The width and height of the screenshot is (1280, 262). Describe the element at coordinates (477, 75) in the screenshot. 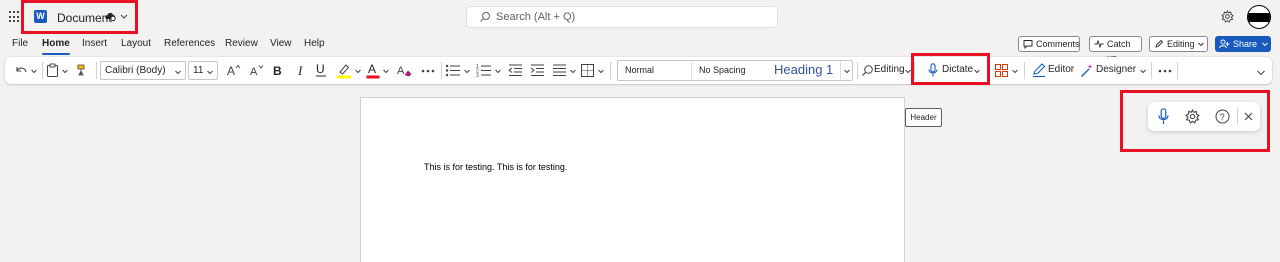

I see `svg-text: 3` at that location.